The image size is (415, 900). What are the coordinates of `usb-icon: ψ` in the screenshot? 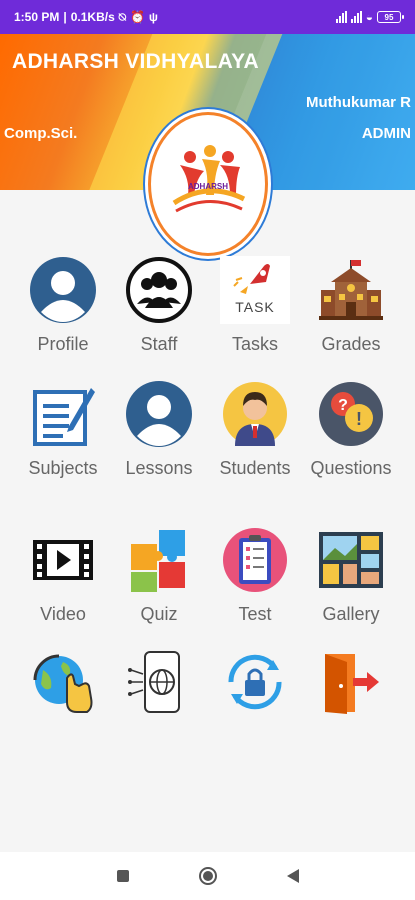 It's located at (153, 17).